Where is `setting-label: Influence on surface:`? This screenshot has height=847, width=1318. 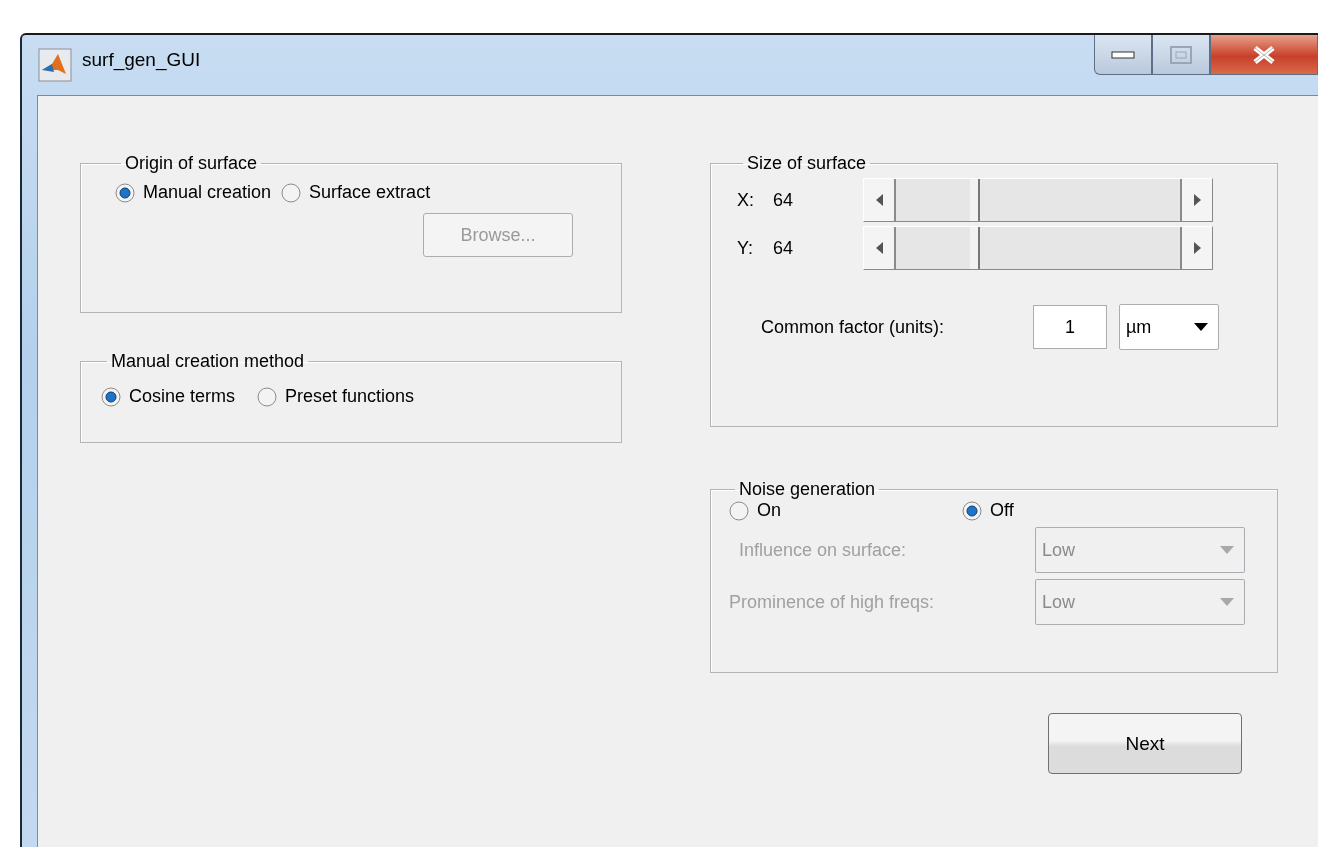
setting-label: Influence on surface: is located at coordinates (823, 550).